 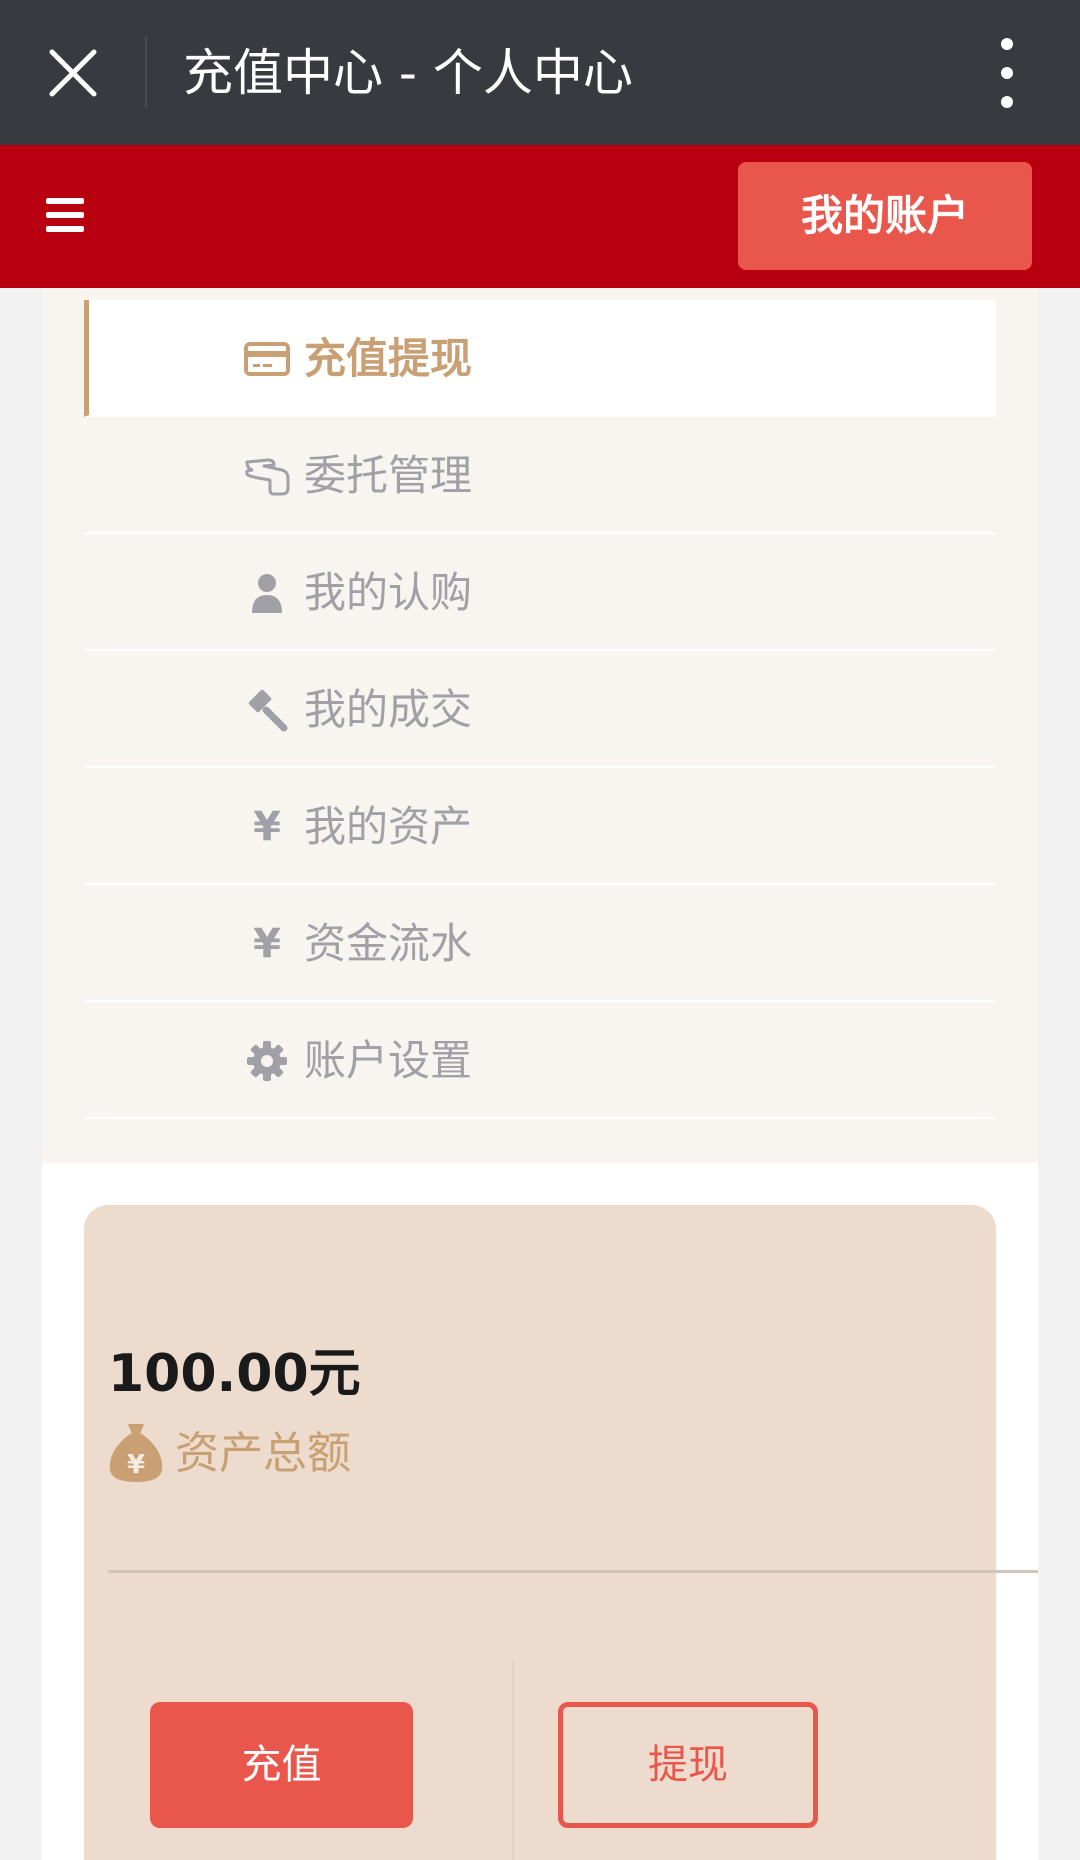 I want to click on my-account-button: 我的账户, so click(x=885, y=216).